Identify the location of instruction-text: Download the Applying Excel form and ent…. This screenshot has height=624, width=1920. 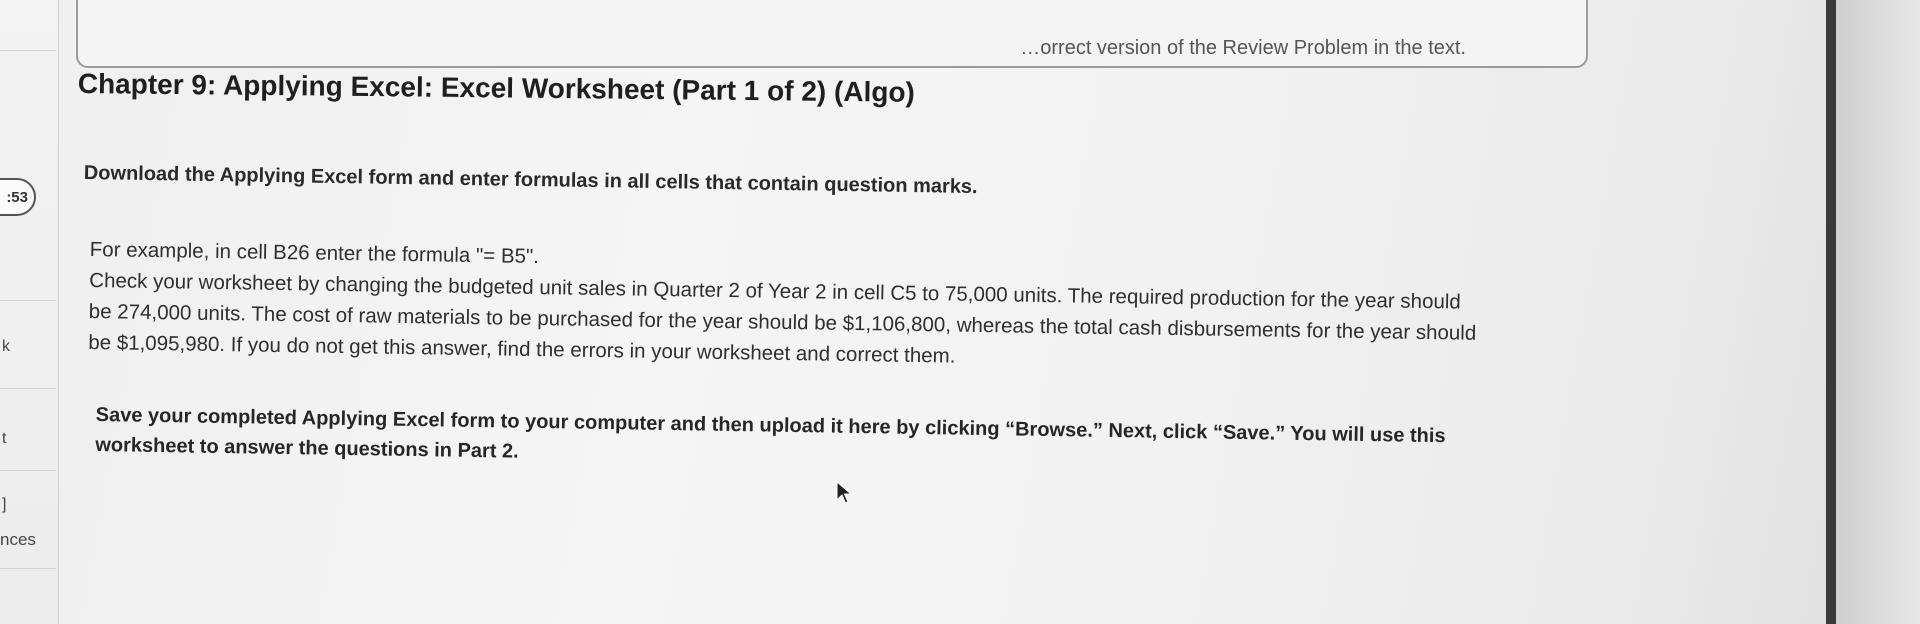
(530, 180).